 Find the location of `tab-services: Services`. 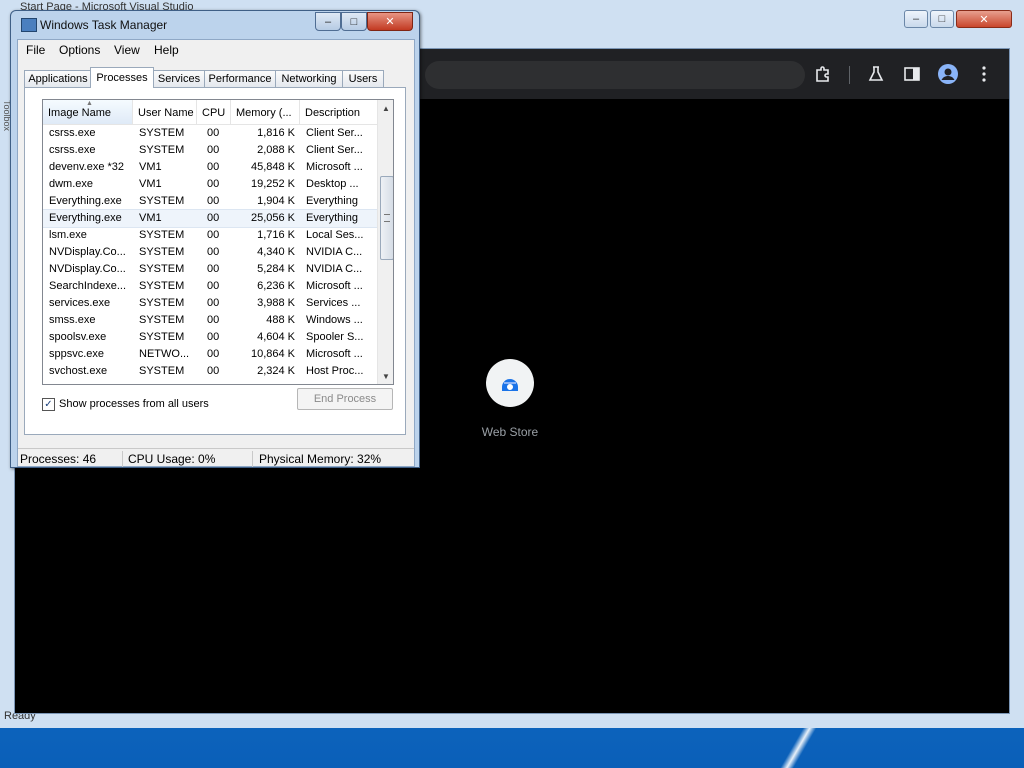

tab-services: Services is located at coordinates (179, 78).